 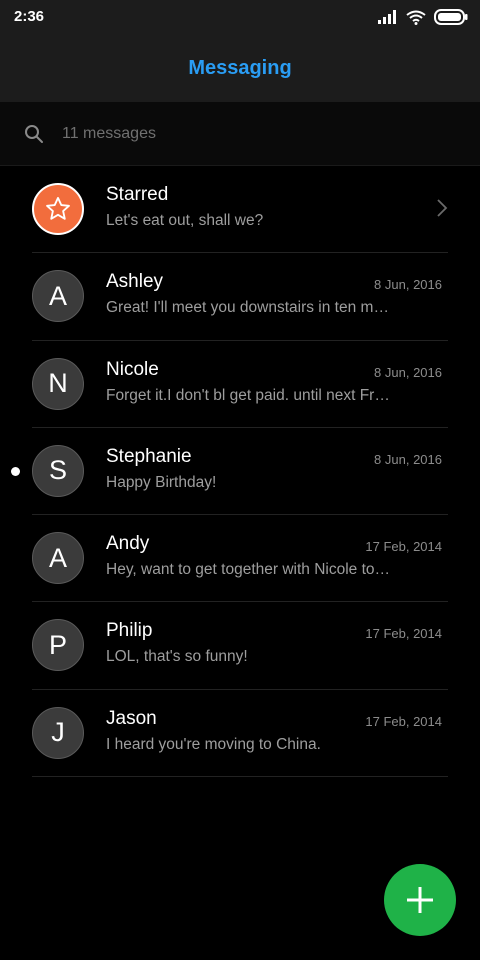 I want to click on conversation-name: Philip, so click(x=129, y=631).